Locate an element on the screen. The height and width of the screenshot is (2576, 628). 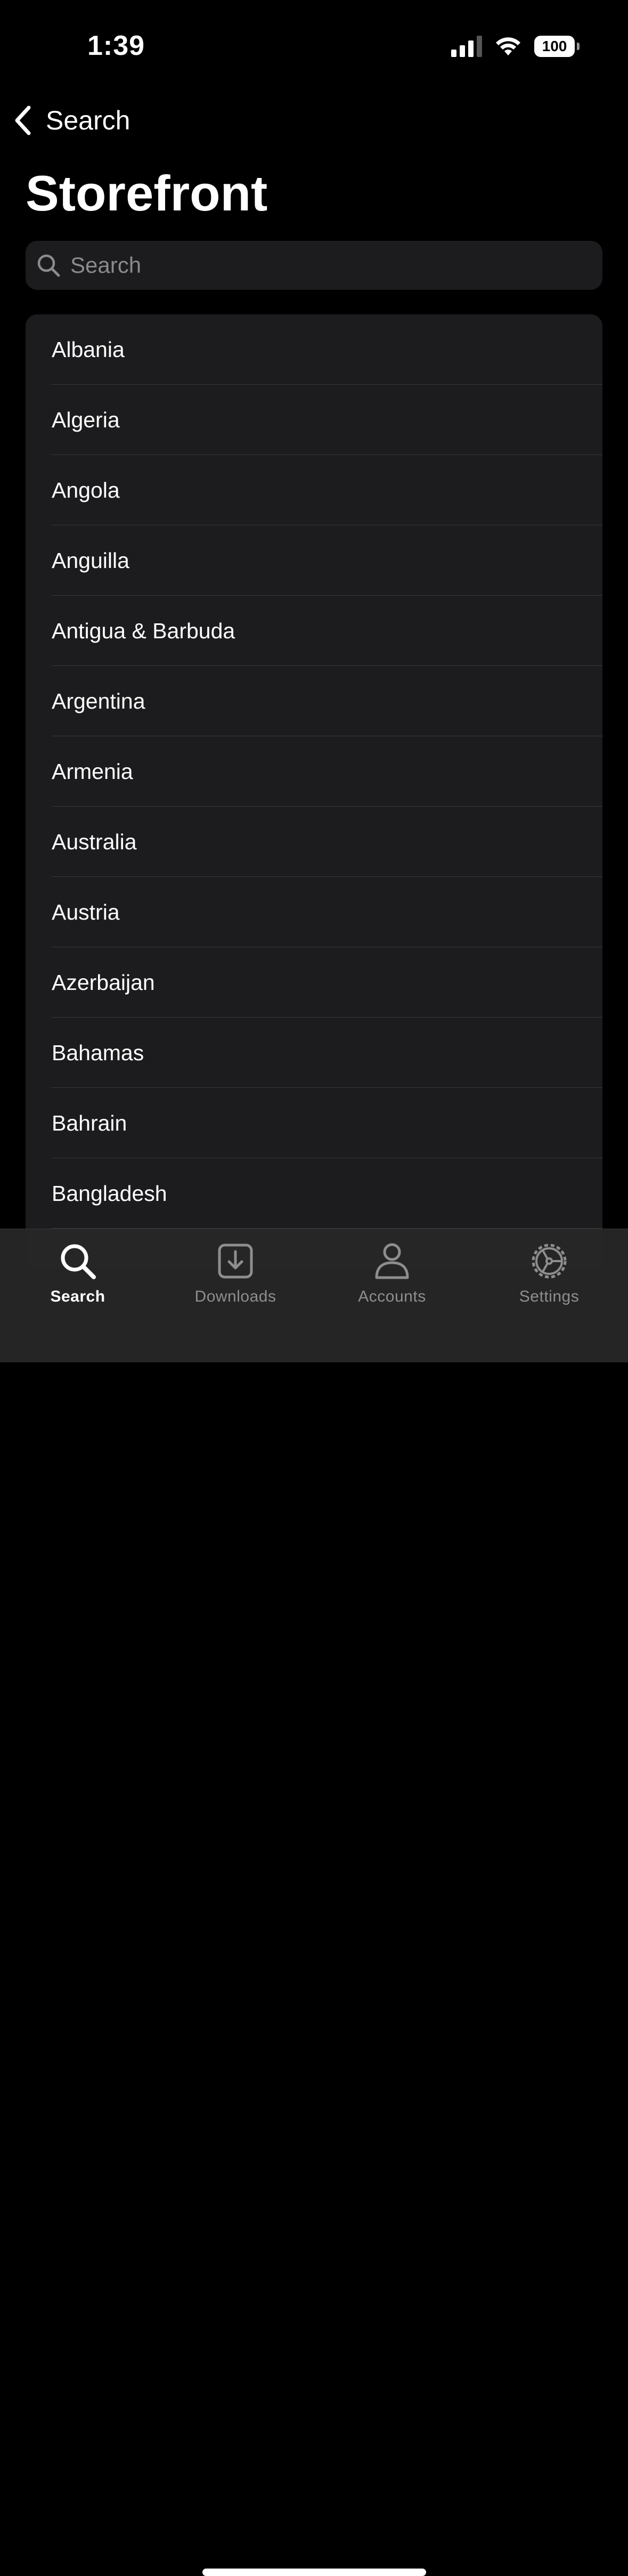
list-item: Anguilla is located at coordinates (314, 560).